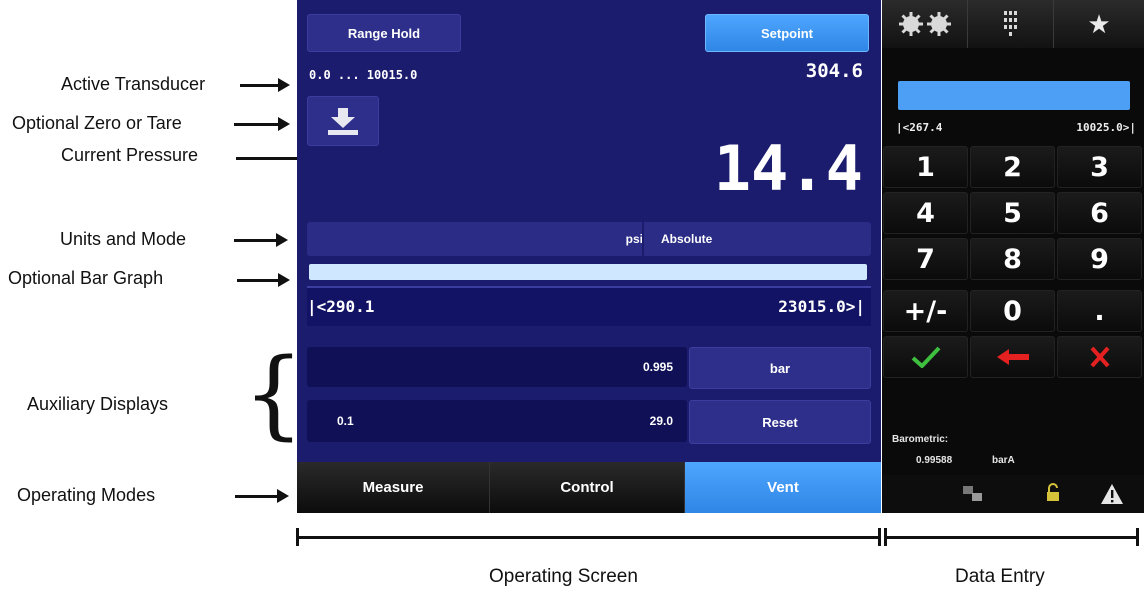 The width and height of the screenshot is (1144, 589). What do you see at coordinates (1012, 311) in the screenshot?
I see `key-0: 0` at bounding box center [1012, 311].